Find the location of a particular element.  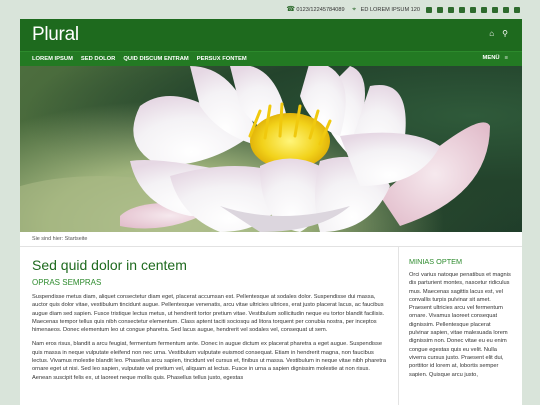

social-links is located at coordinates (473, 9).